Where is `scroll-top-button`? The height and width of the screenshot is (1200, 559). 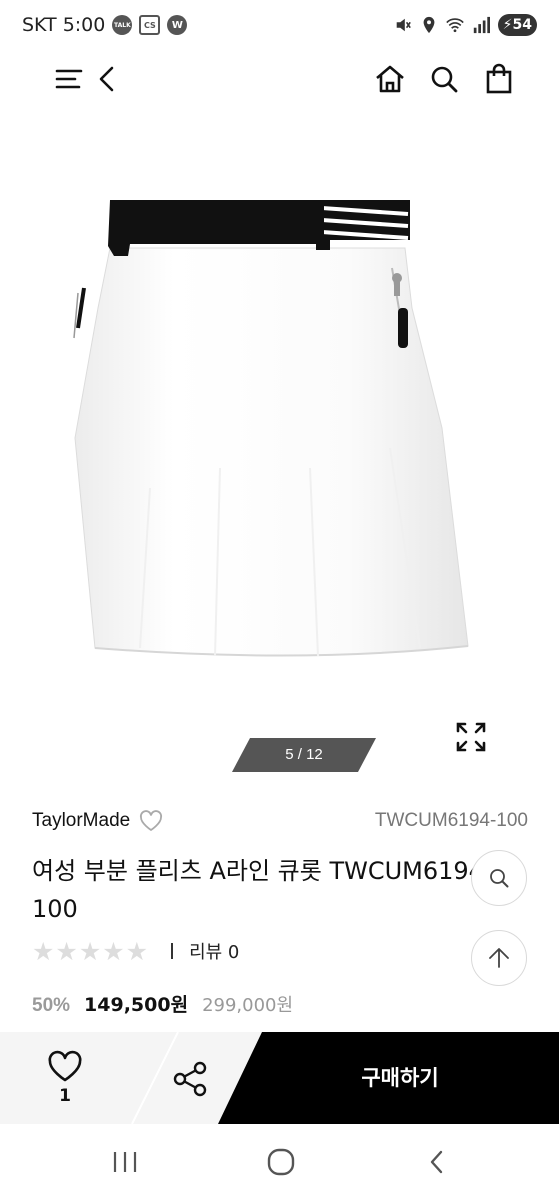 scroll-top-button is located at coordinates (499, 958).